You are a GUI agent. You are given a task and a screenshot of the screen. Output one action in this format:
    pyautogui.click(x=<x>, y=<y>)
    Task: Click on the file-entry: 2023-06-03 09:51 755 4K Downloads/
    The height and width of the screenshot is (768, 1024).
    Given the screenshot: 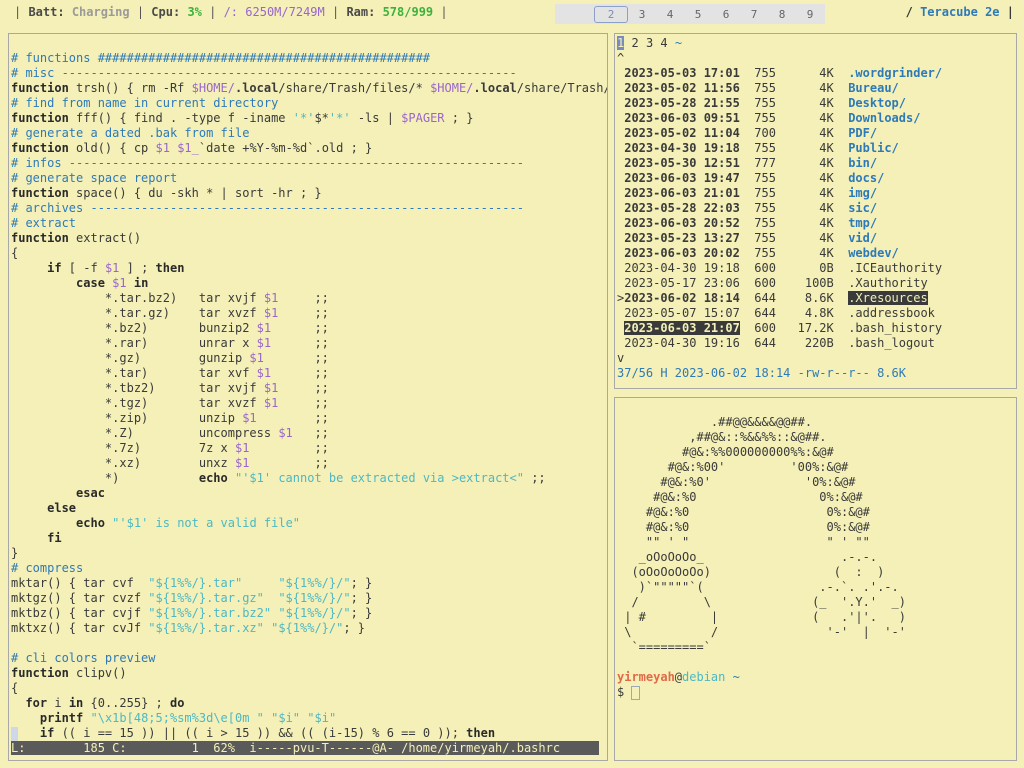 What is the action you would take?
    pyautogui.click(x=768, y=118)
    